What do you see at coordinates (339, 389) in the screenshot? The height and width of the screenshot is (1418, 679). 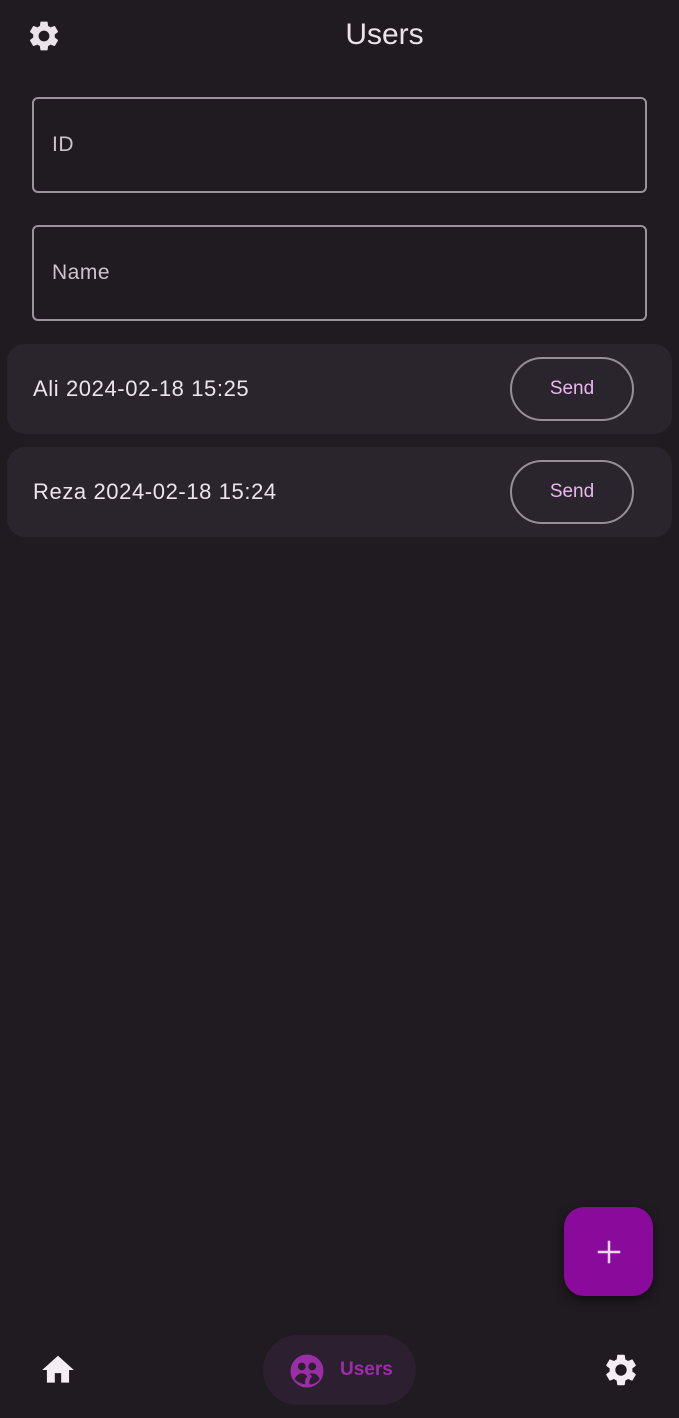 I see `list-item: Ali 2024-02-18 15:25 Send` at bounding box center [339, 389].